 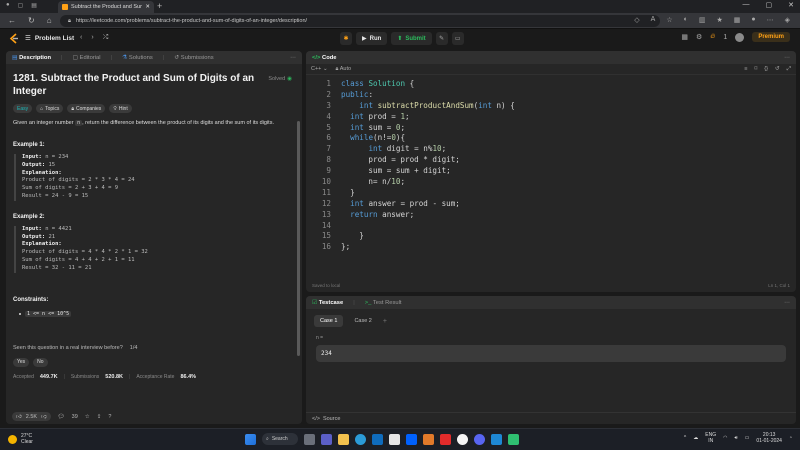 I want to click on favorites-bar-icon: ★, so click(x=719, y=20).